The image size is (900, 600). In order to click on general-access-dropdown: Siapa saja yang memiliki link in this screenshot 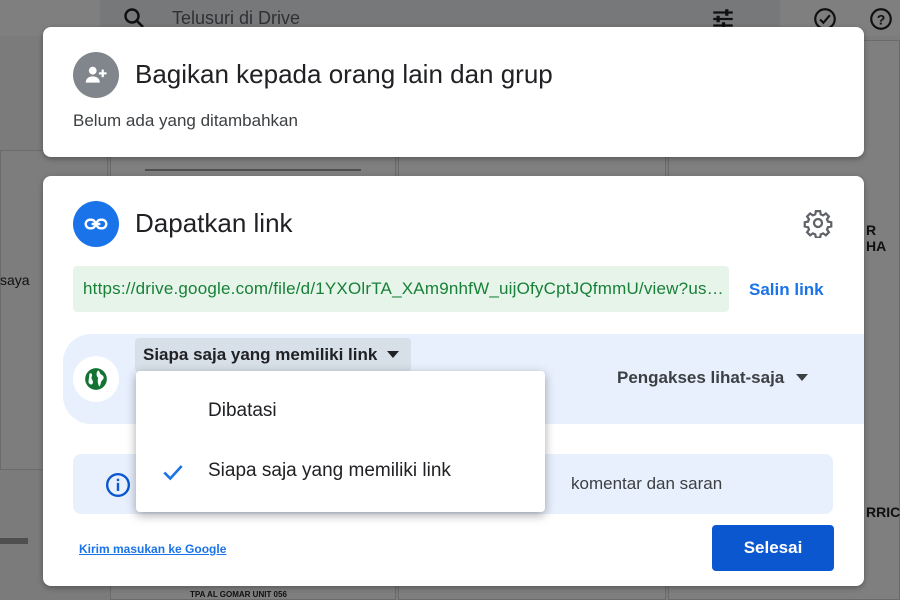, I will do `click(273, 355)`.